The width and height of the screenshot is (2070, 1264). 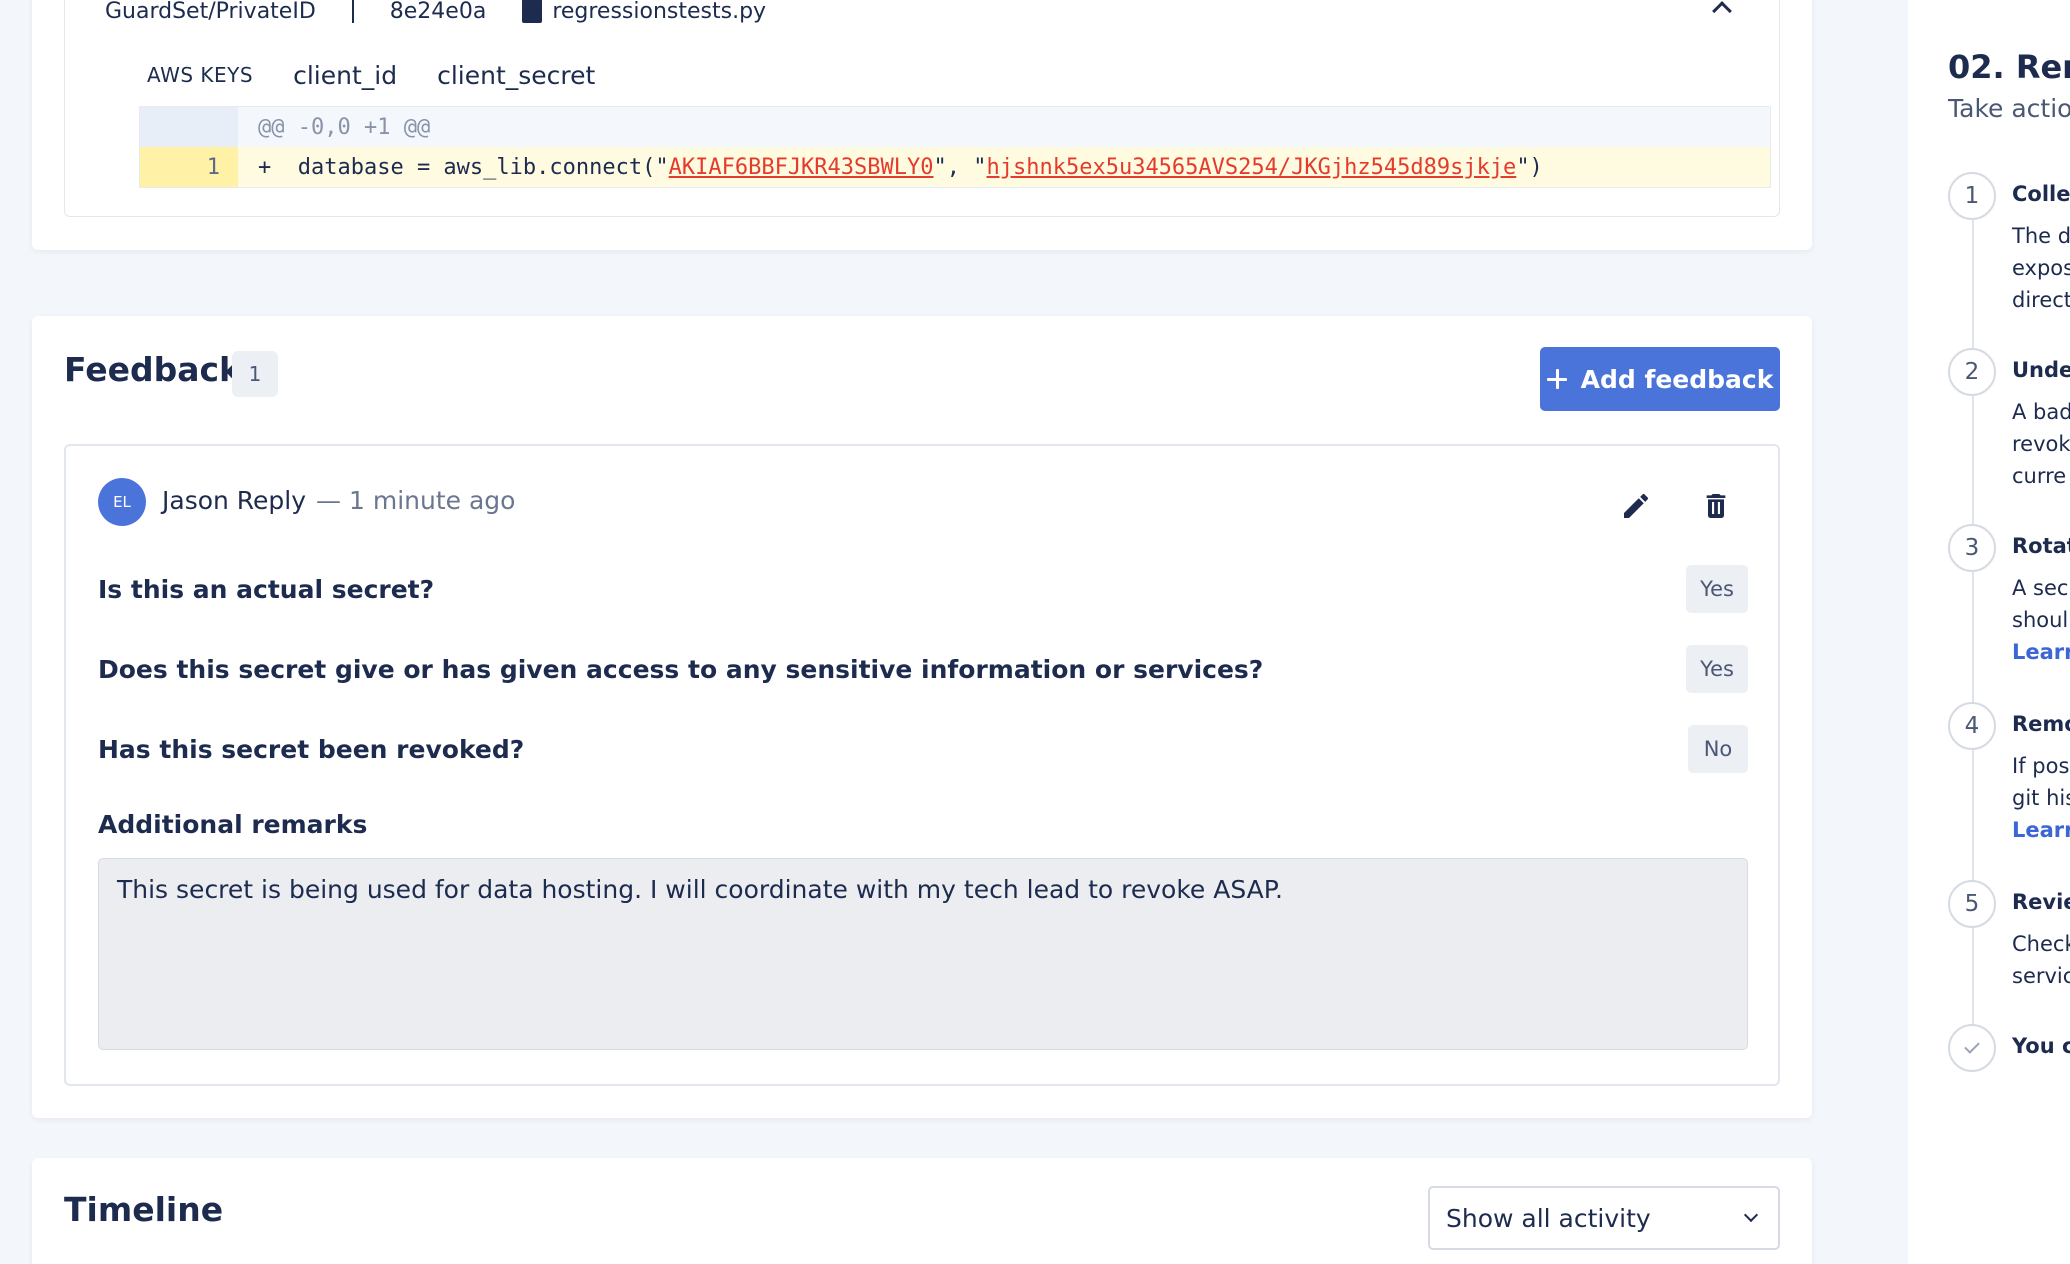 I want to click on step-text: A secr, so click(x=2041, y=588).